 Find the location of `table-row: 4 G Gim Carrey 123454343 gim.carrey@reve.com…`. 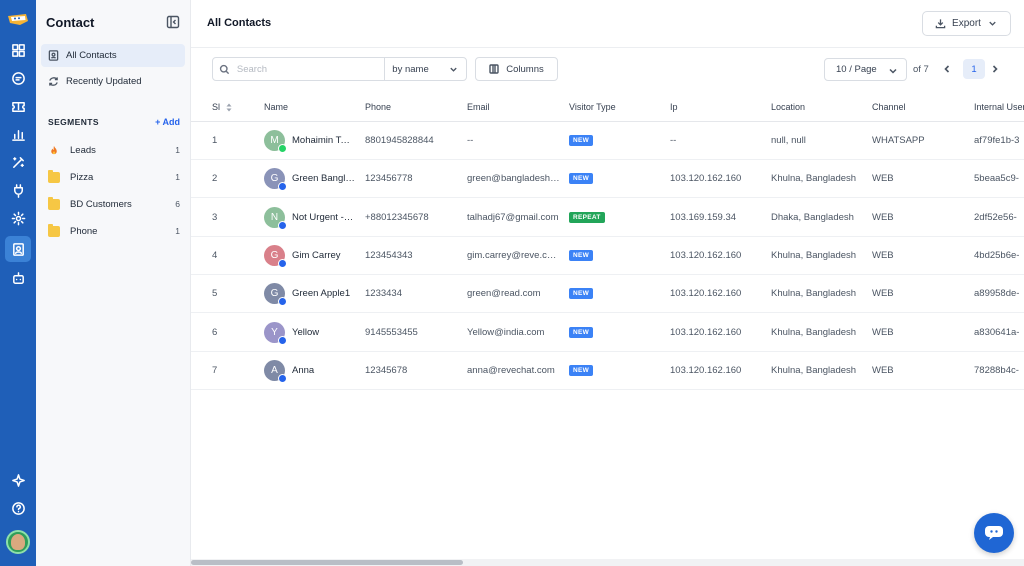

table-row: 4 G Gim Carrey 123454343 gim.carrey@reve.com… is located at coordinates (607, 256).